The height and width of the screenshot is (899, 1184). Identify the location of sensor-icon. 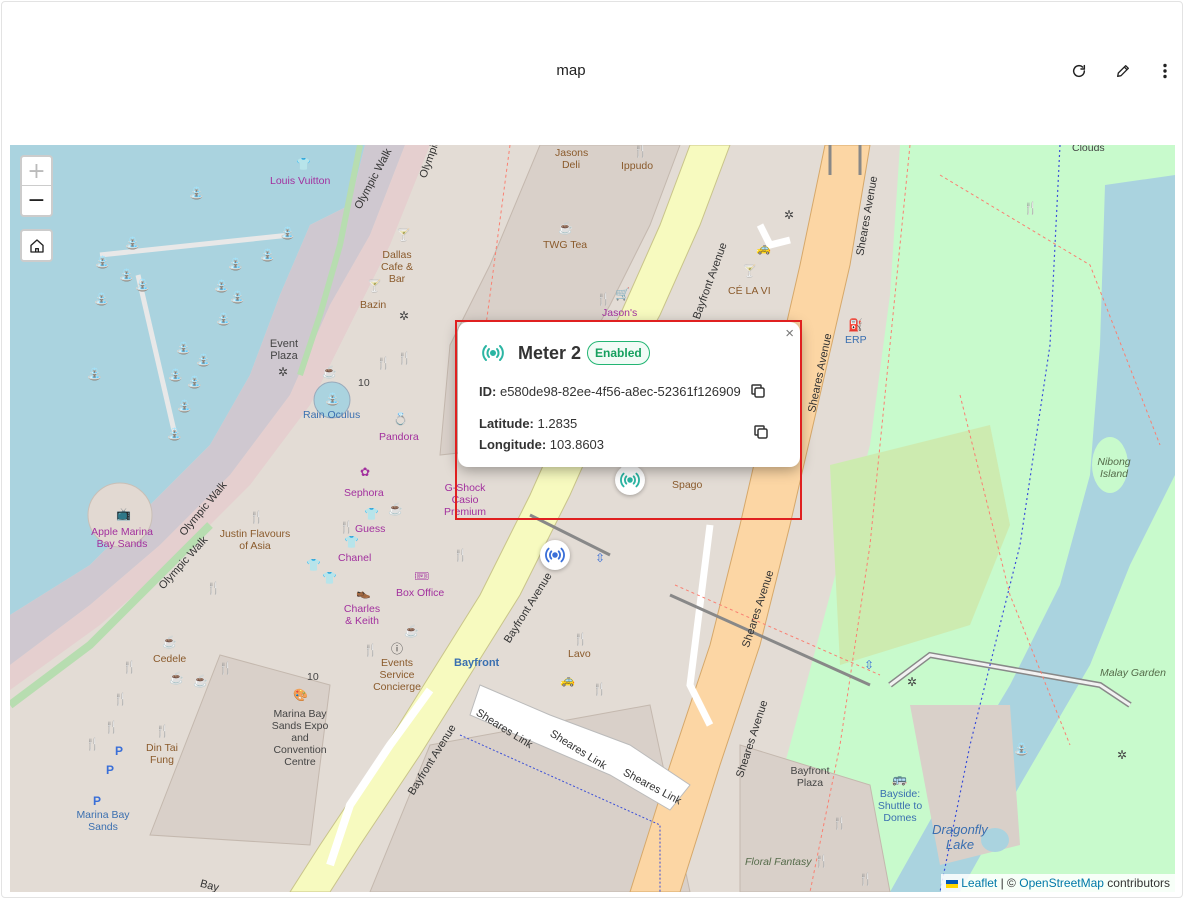
(555, 555).